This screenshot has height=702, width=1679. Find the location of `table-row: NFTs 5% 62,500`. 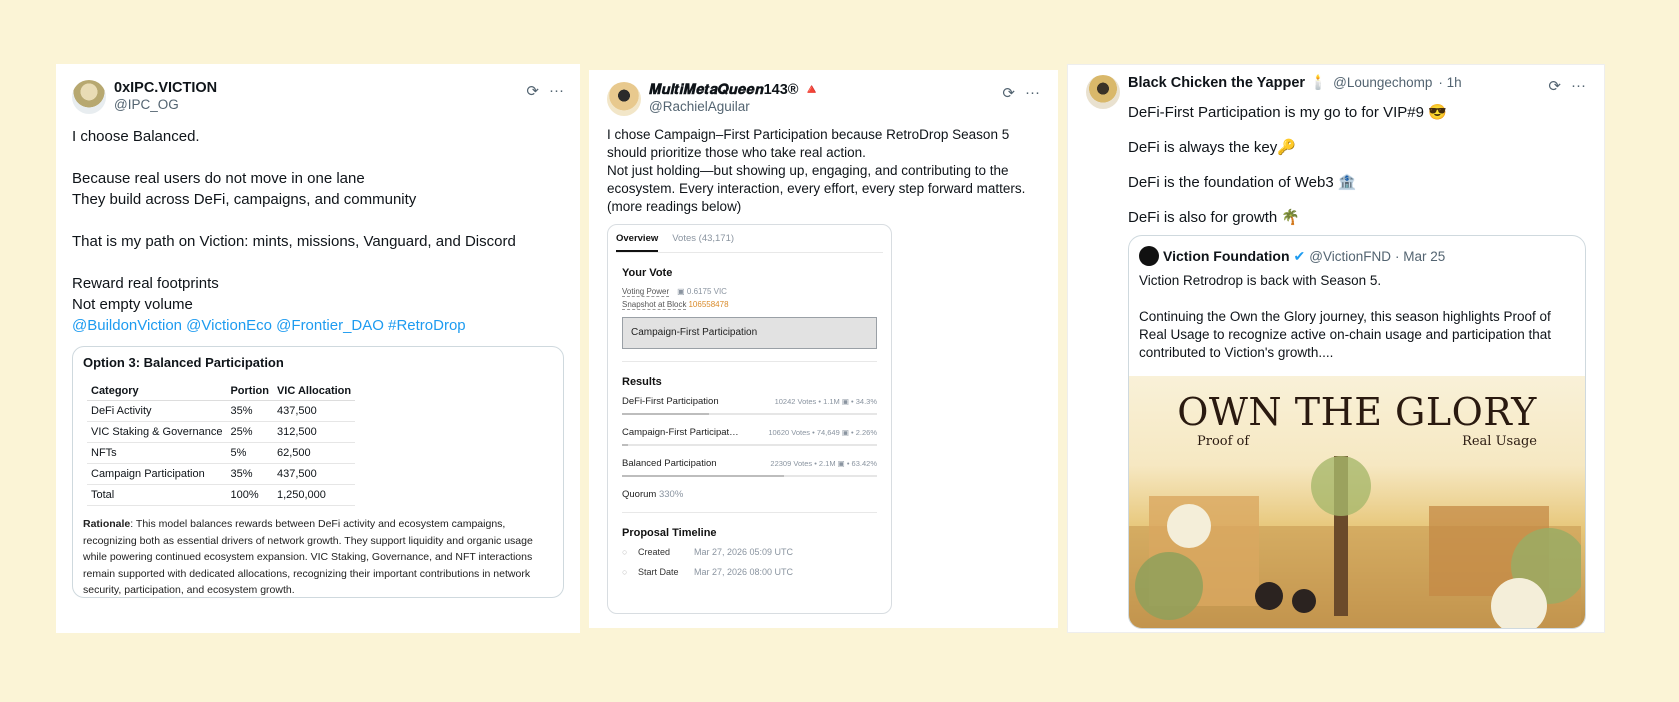

table-row: NFTs 5% 62,500 is located at coordinates (221, 453).